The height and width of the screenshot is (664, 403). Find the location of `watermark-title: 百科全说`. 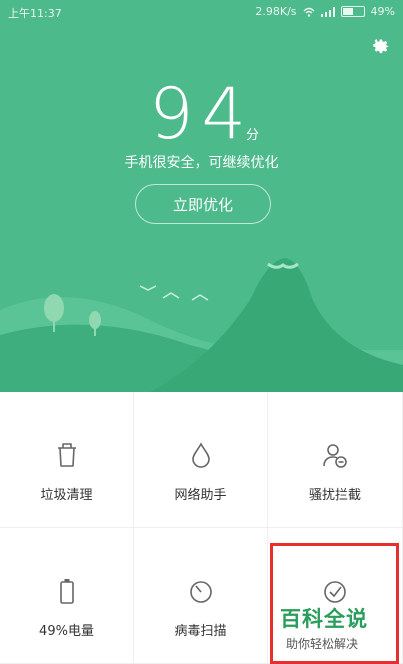

watermark-title: 百科全说 is located at coordinates (324, 619).